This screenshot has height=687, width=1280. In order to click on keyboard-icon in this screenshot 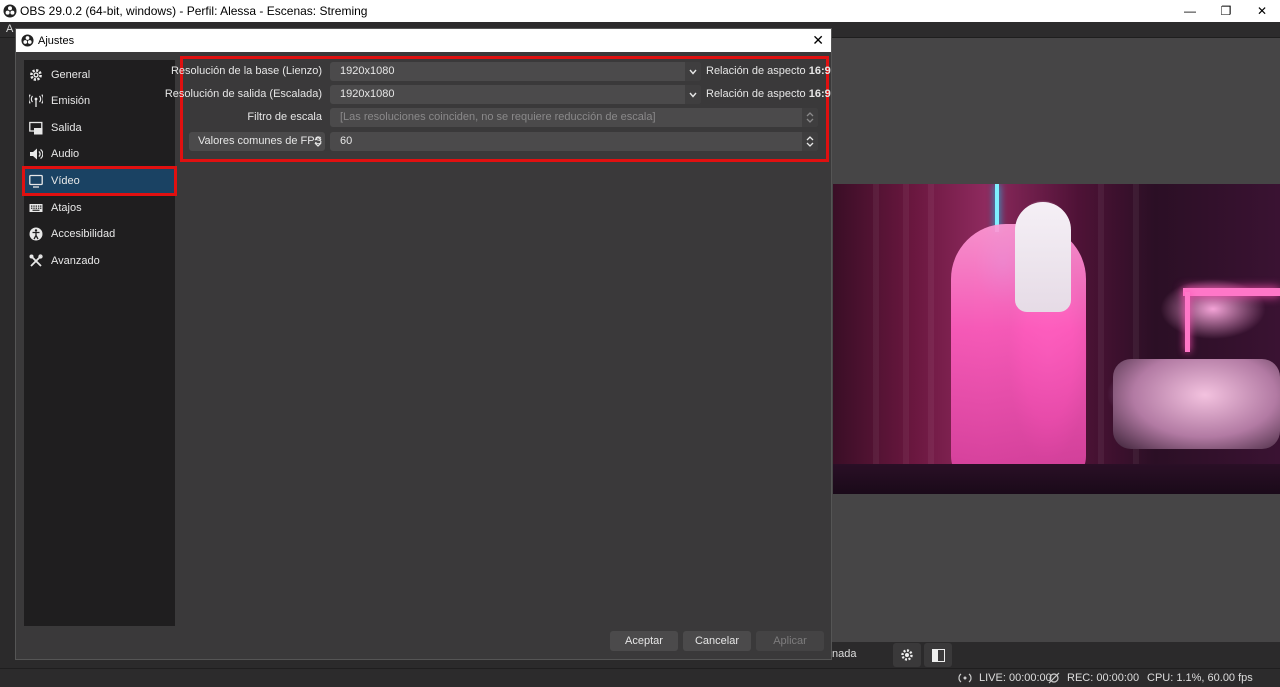, I will do `click(36, 208)`.